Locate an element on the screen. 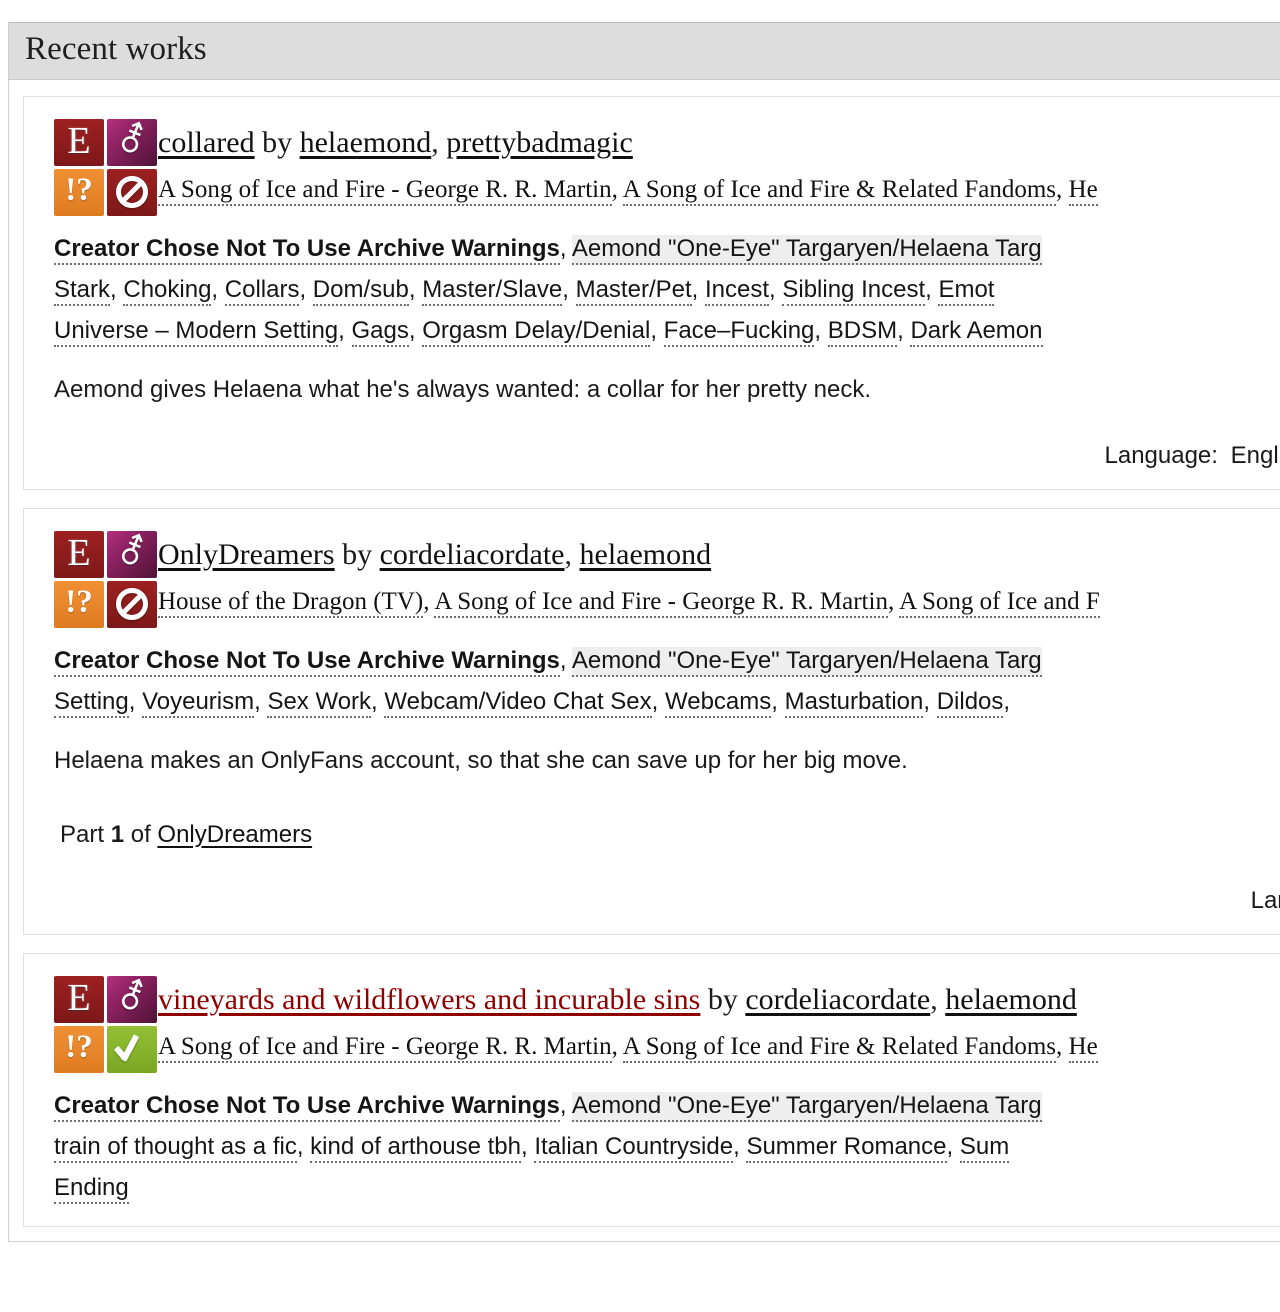  work-author-link: prettybadmagic is located at coordinates (539, 142).